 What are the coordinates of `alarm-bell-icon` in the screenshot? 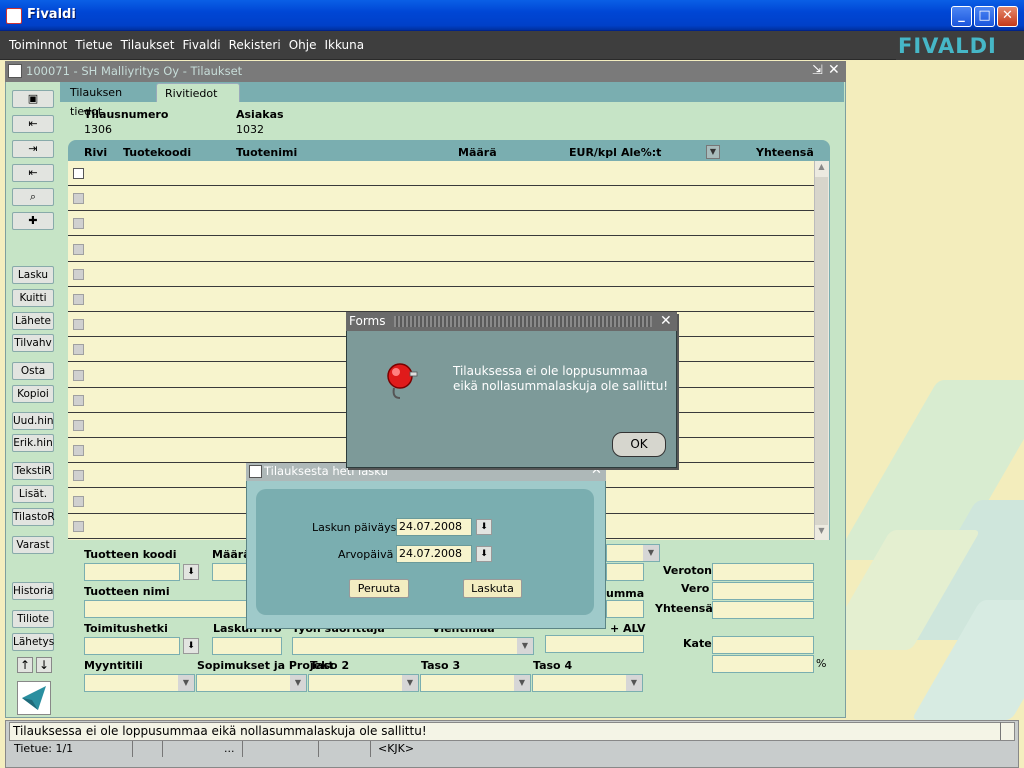 It's located at (400, 380).